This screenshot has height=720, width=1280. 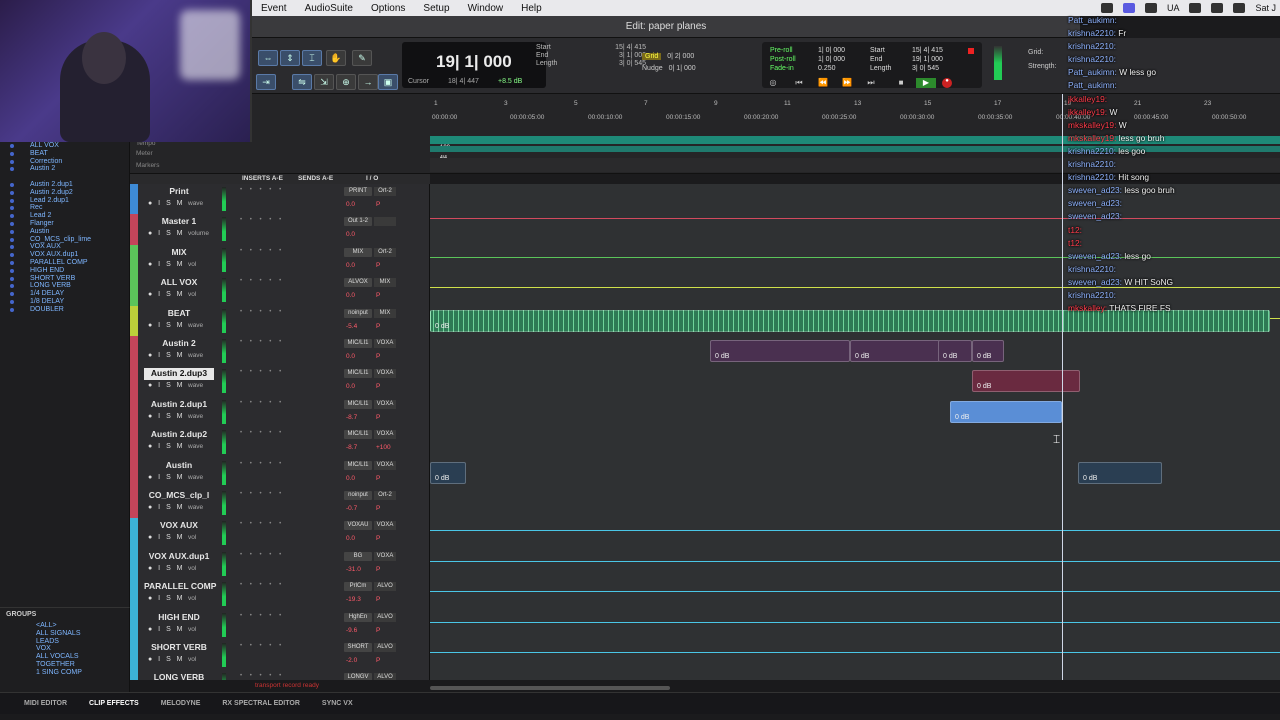 I want to click on track-volume: -31.0, so click(x=353, y=569).